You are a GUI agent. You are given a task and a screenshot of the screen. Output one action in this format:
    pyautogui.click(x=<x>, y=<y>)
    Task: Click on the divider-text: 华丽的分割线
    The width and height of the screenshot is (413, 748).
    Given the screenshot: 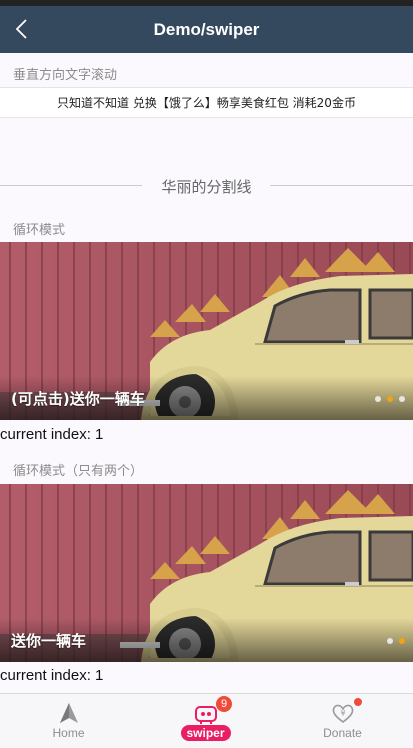 What is the action you would take?
    pyautogui.click(x=206, y=187)
    